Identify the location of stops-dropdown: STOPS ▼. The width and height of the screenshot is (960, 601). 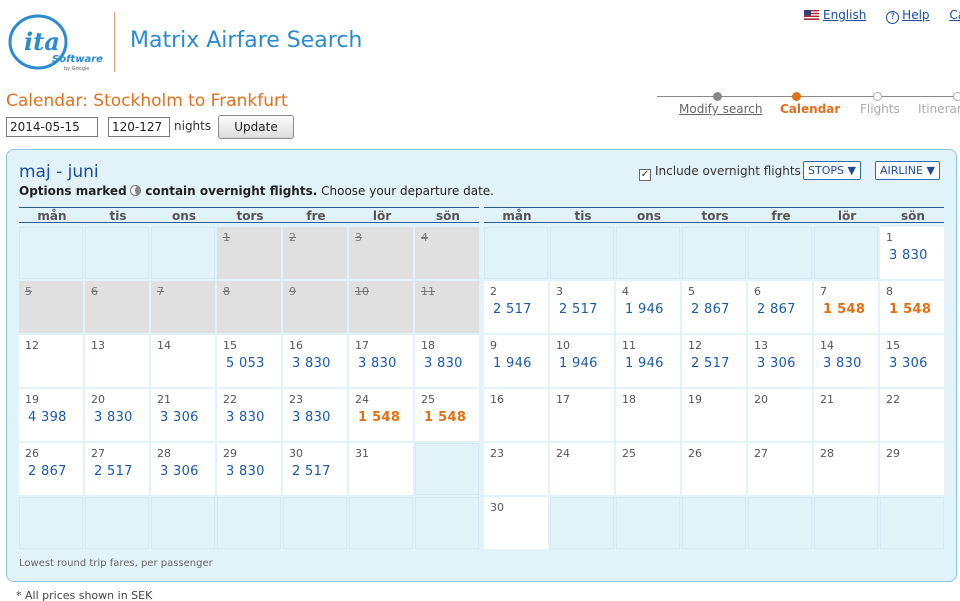
(832, 170).